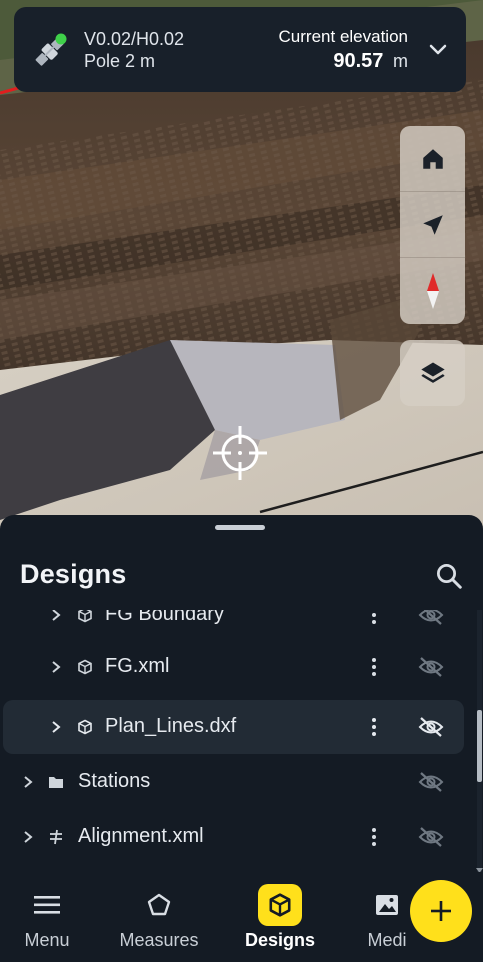 This screenshot has height=962, width=483. I want to click on nav-menu: Menu, so click(47, 917).